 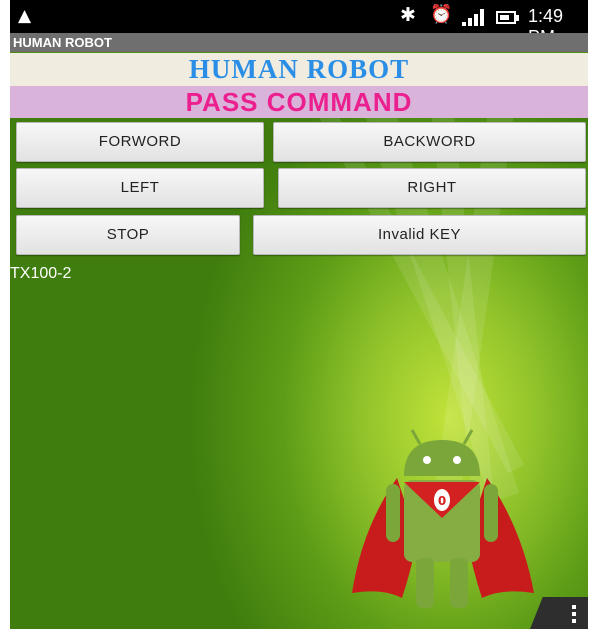 I want to click on subtitle-banner: PASS COMMAND, so click(x=299, y=102).